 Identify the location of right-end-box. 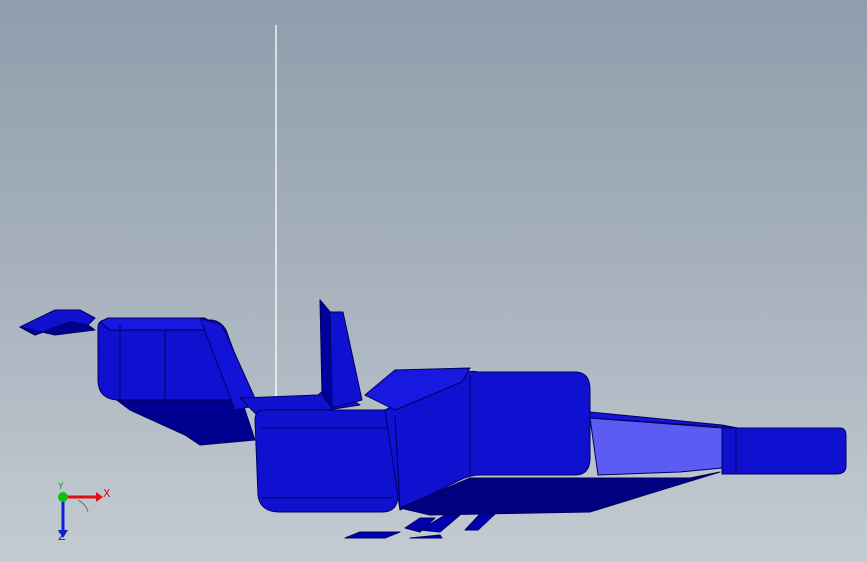
(784, 451).